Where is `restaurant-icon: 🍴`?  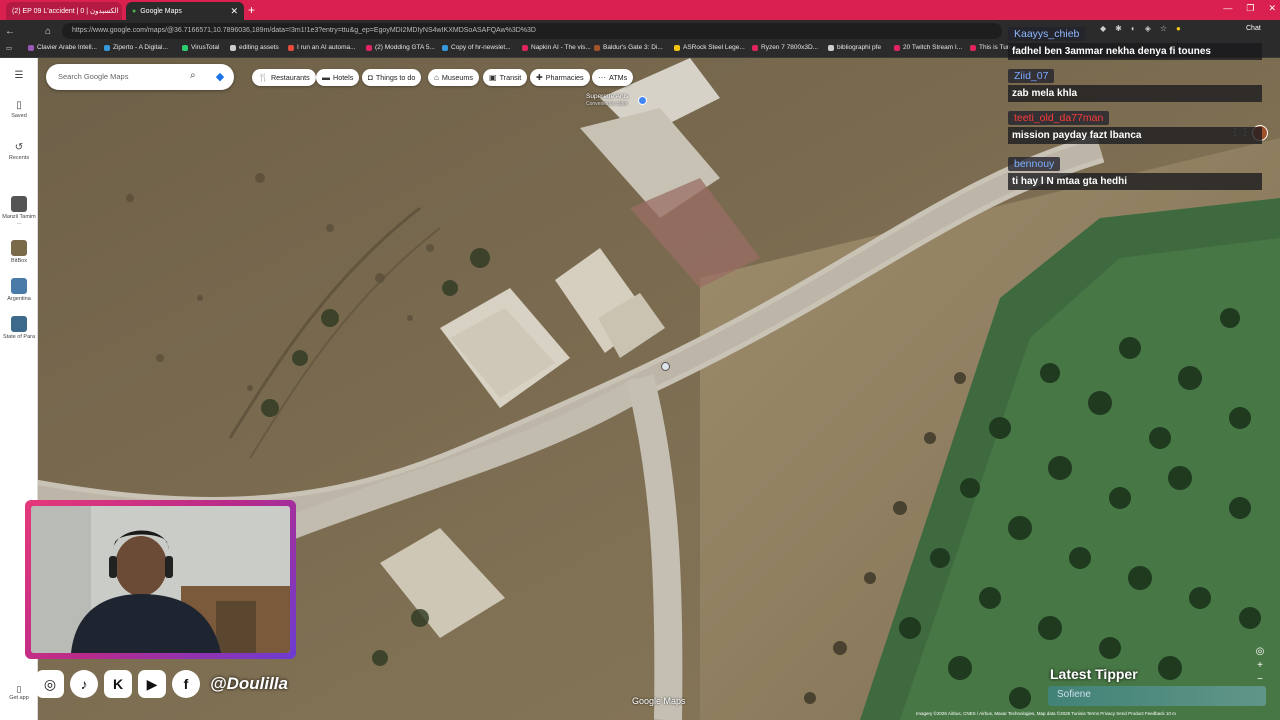 restaurant-icon: 🍴 is located at coordinates (263, 77).